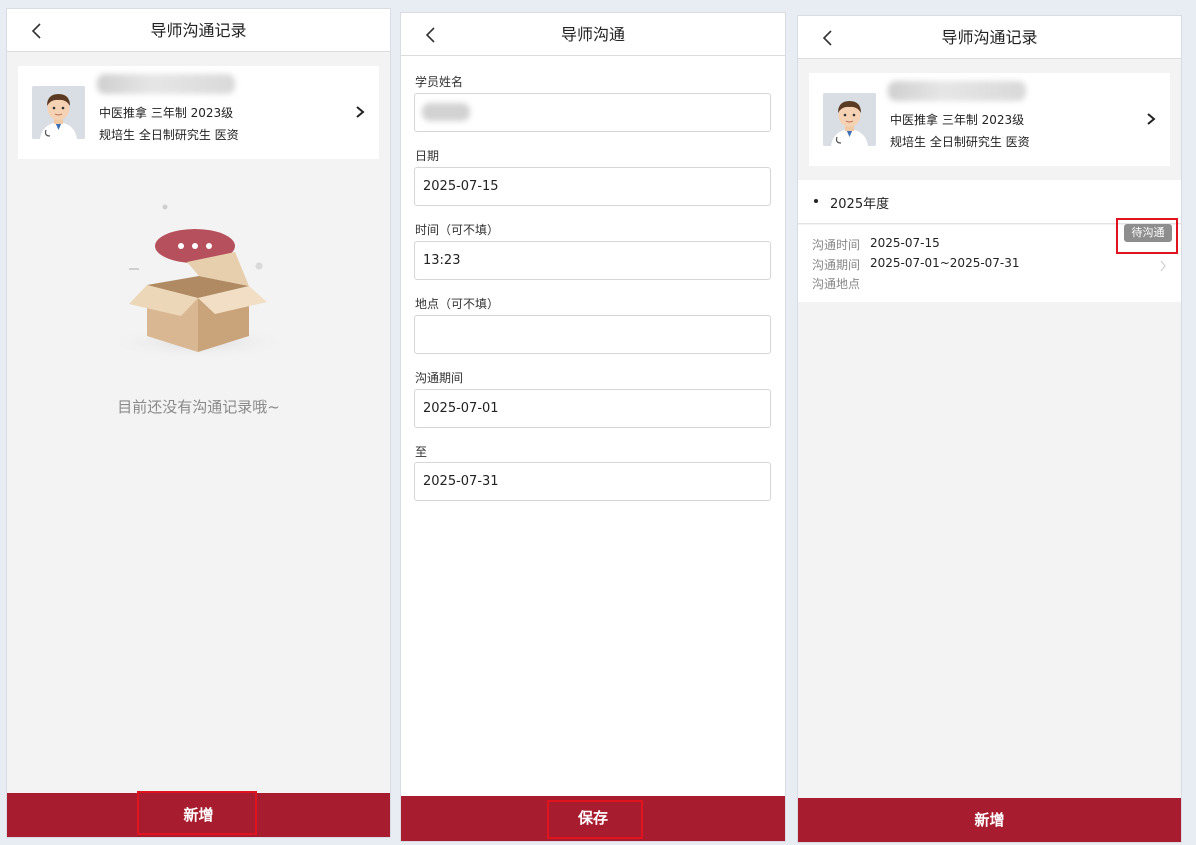 This screenshot has width=1196, height=845. I want to click on student-name-field, so click(592, 112).